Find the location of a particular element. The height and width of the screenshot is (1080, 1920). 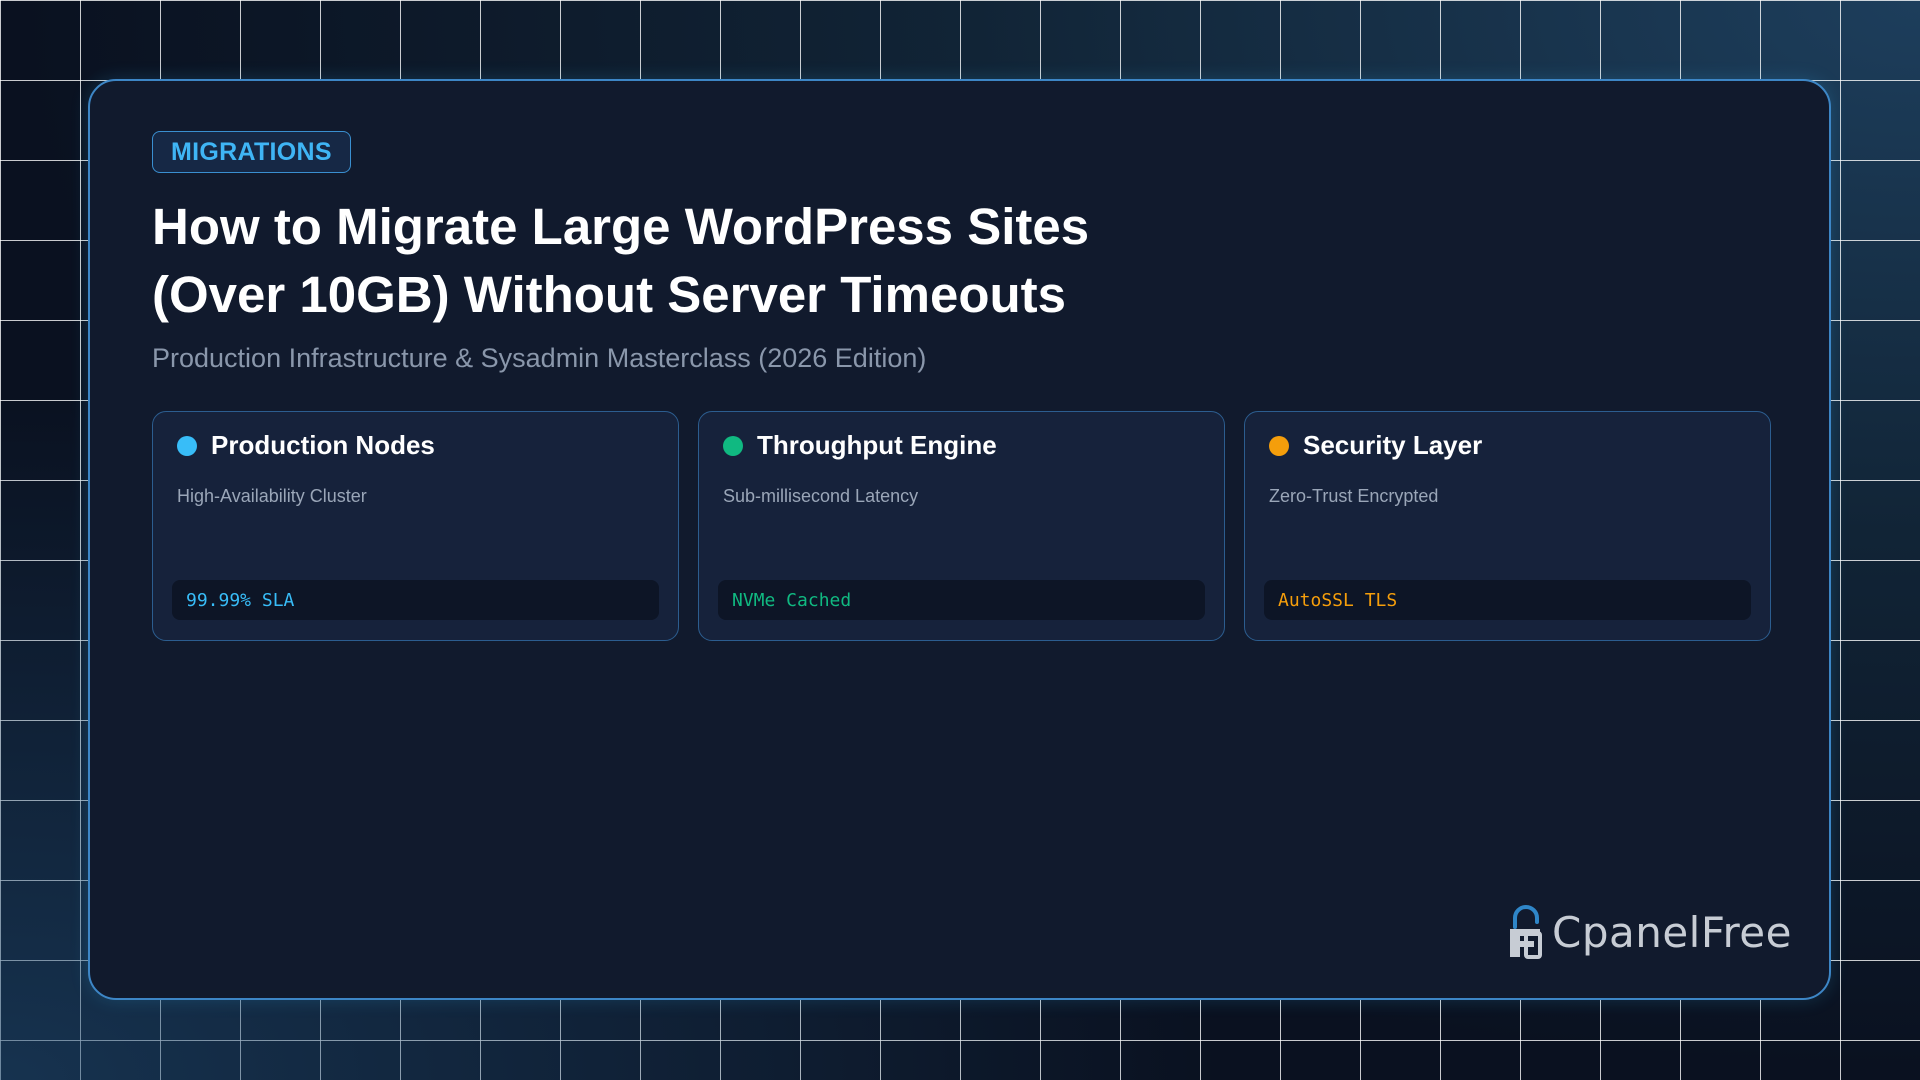

tile-header: Throughput Engine is located at coordinates (860, 445).